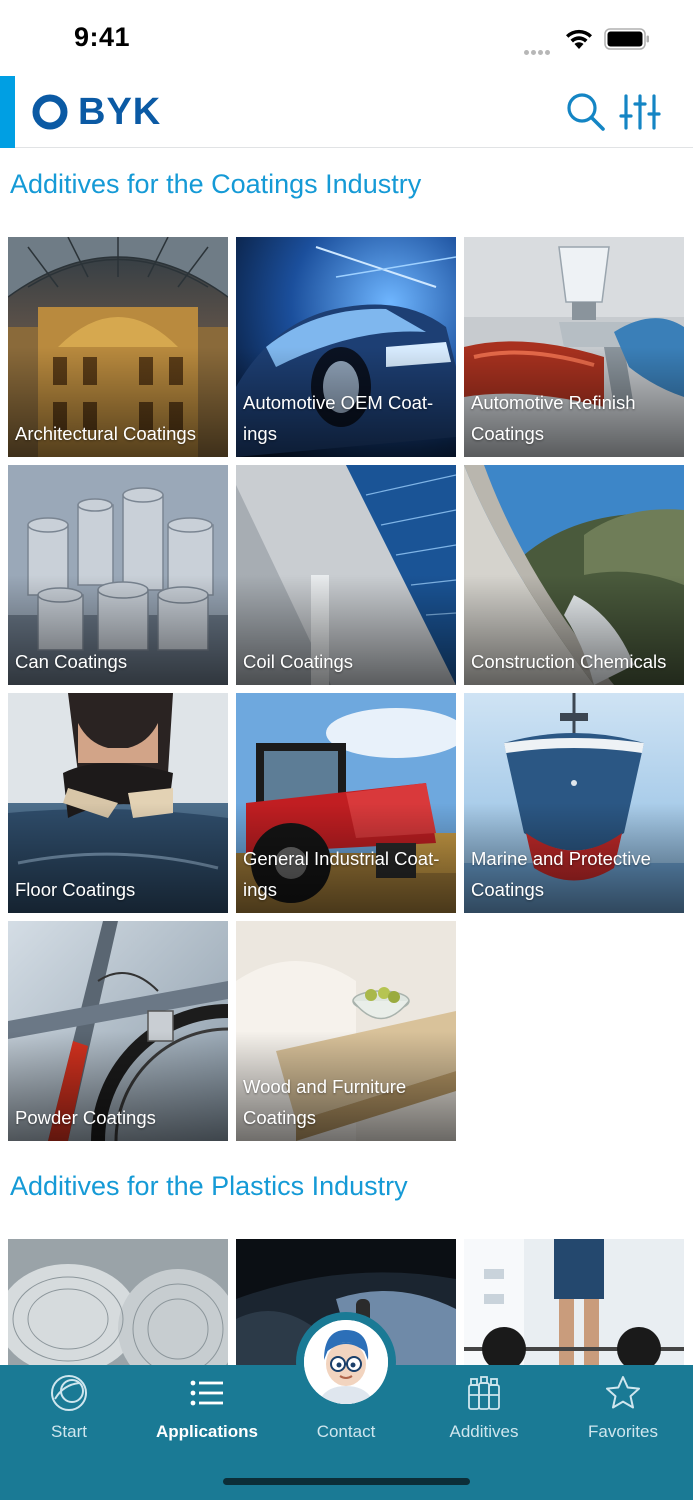  What do you see at coordinates (346, 112) in the screenshot?
I see `app-header: BYK` at bounding box center [346, 112].